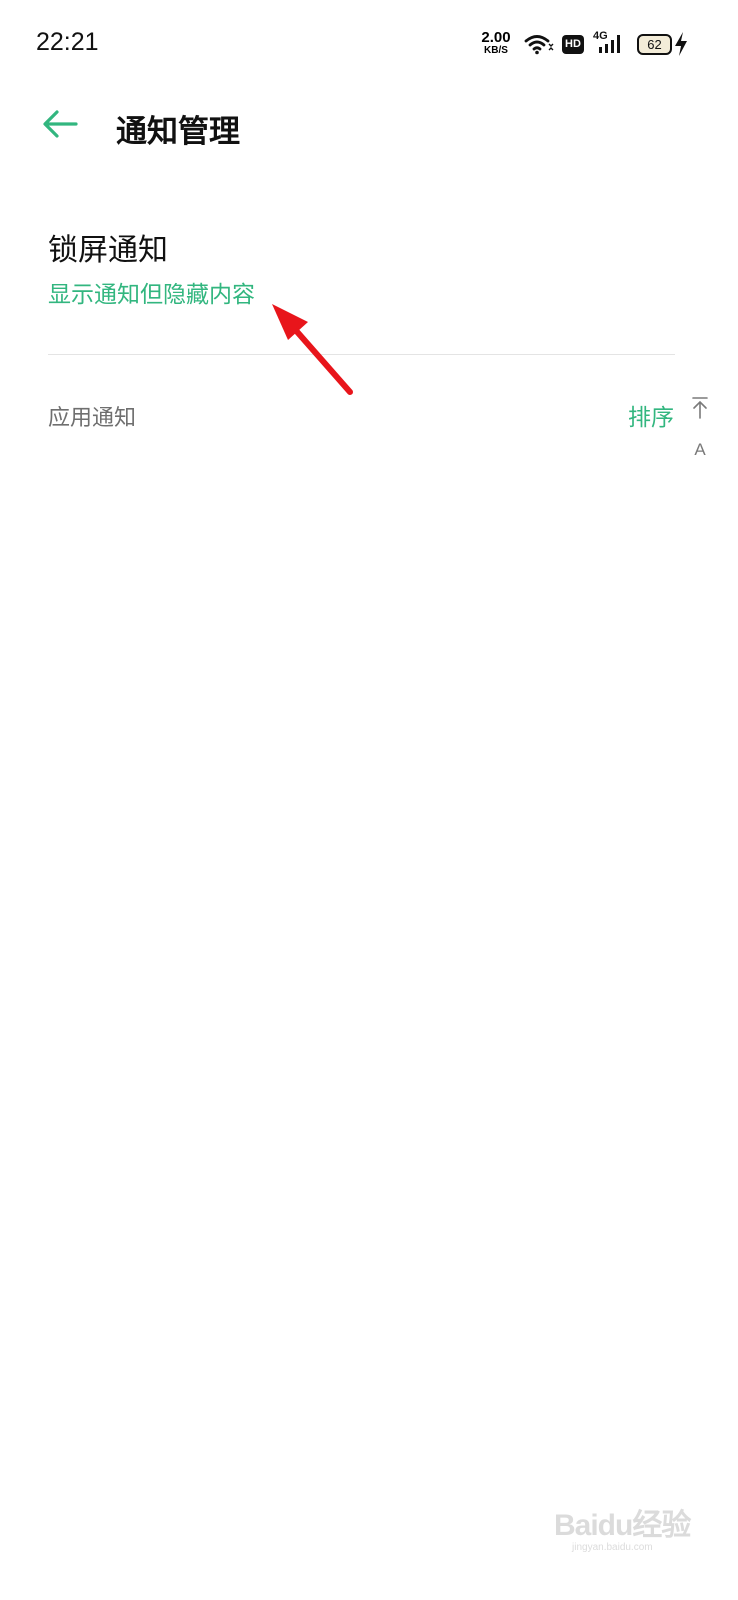 Image resolution: width=738 pixels, height=1600 pixels. I want to click on watermark-logo-text: Baidu经验, so click(622, 1525).